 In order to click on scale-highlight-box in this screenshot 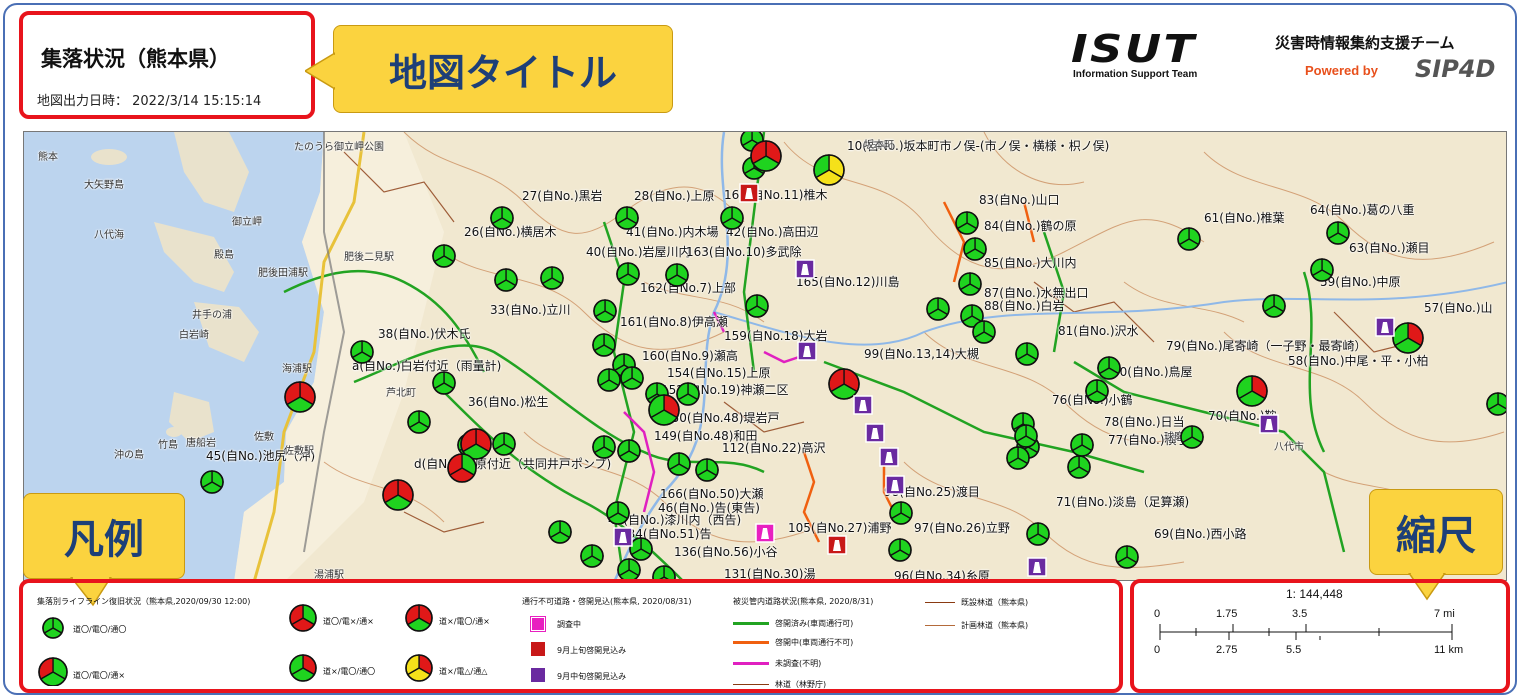, I will do `click(1320, 636)`.